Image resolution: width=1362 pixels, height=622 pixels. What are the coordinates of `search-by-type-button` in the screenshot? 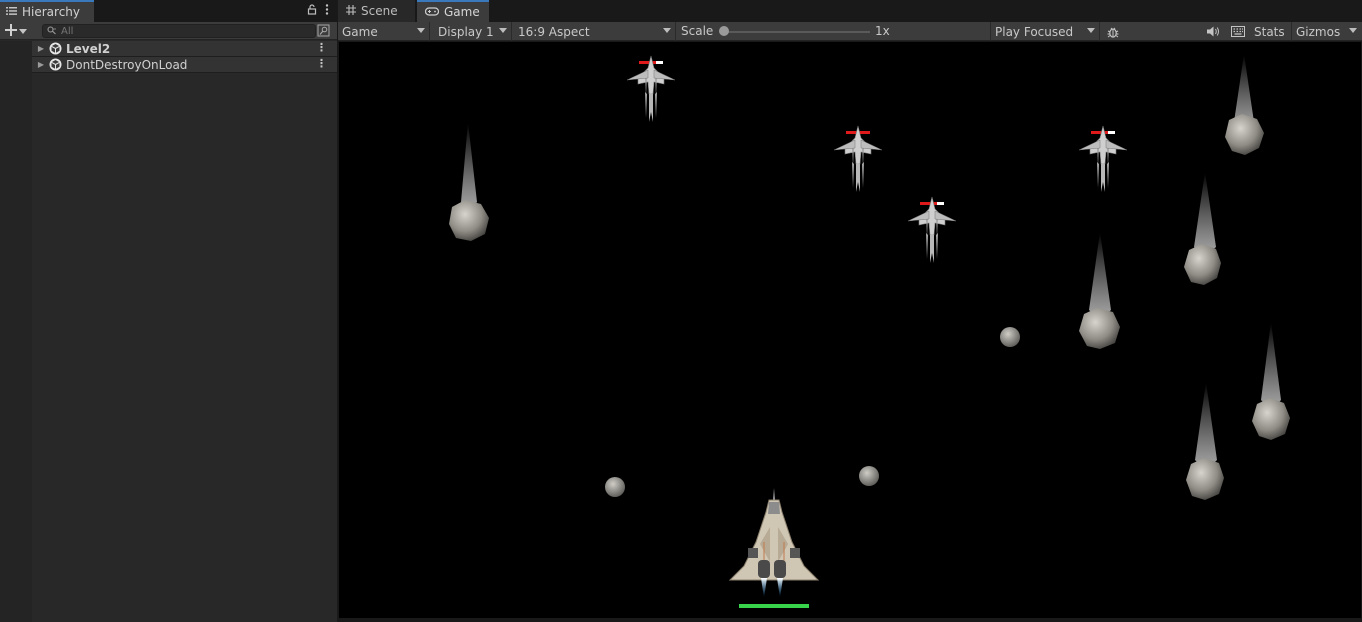 It's located at (324, 31).